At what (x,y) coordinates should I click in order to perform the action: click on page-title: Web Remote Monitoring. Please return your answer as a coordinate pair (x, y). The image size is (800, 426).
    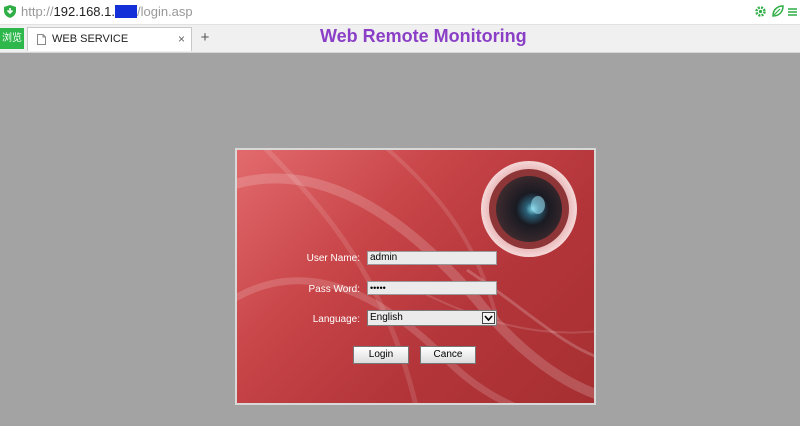
    Looking at the image, I should click on (423, 36).